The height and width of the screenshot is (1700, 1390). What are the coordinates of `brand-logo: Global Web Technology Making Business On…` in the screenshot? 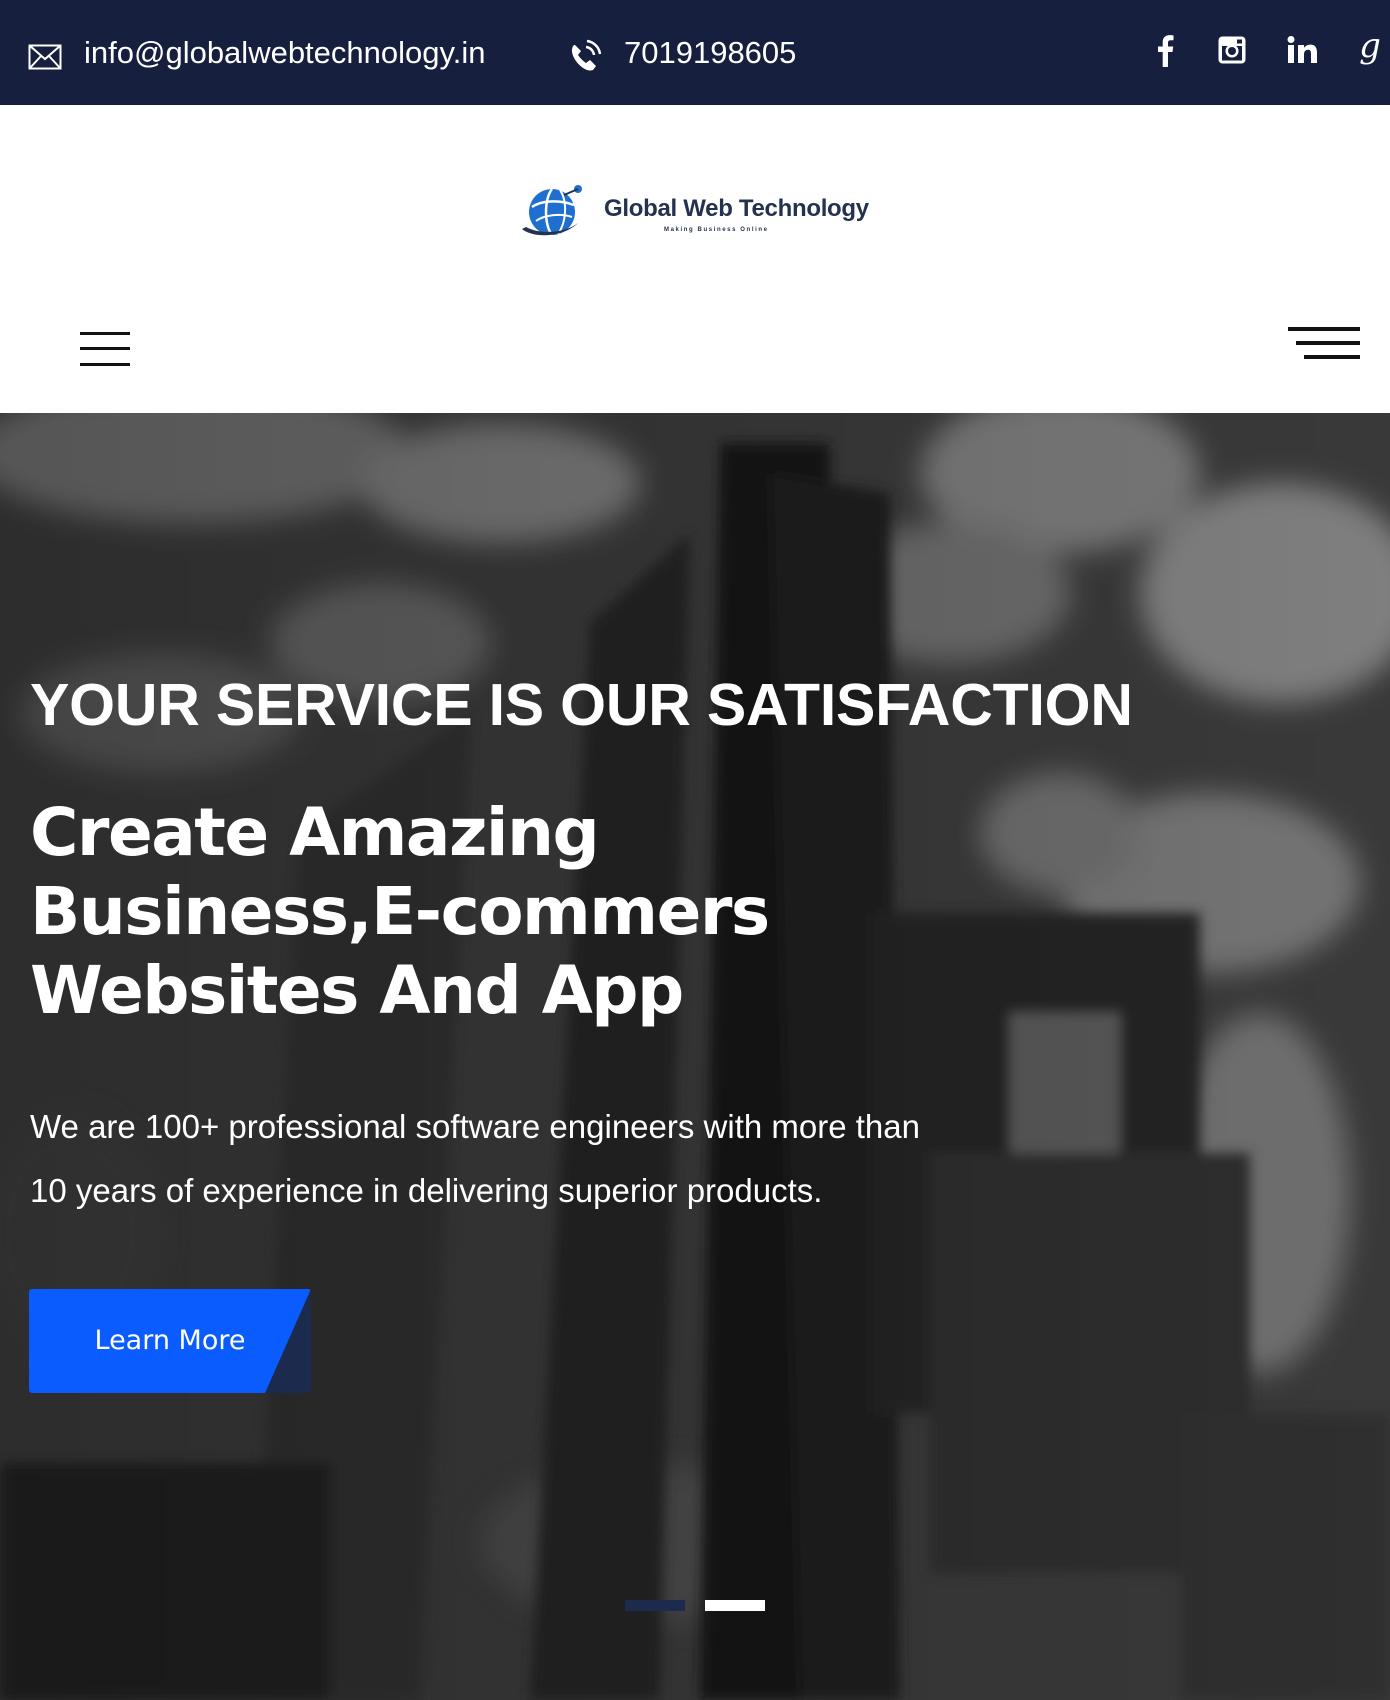 It's located at (694, 212).